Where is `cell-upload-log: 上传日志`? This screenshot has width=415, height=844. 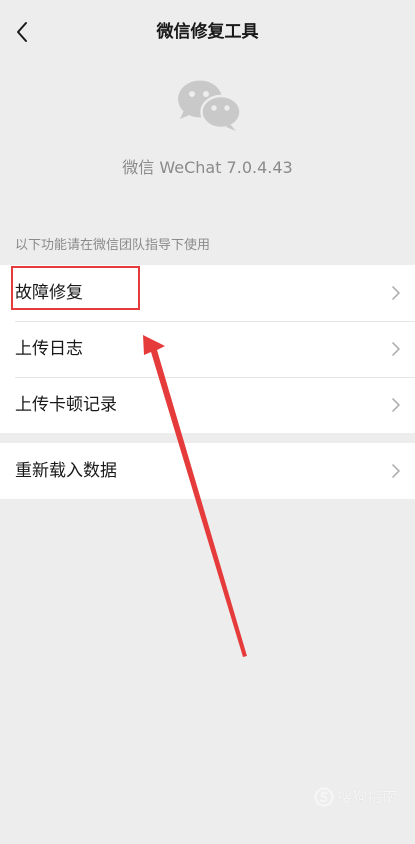 cell-upload-log: 上传日志 is located at coordinates (207, 349).